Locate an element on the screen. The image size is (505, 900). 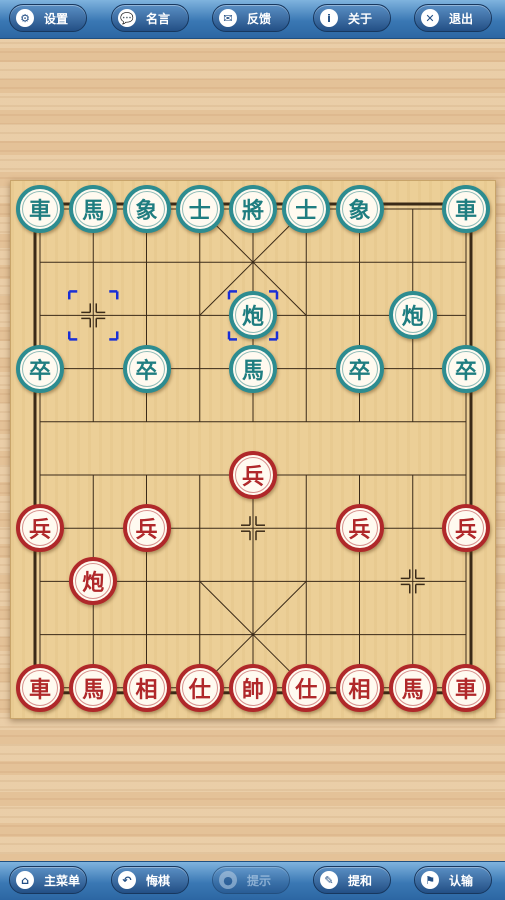
offer-draw-button: ✎ 提和 is located at coordinates (352, 880).